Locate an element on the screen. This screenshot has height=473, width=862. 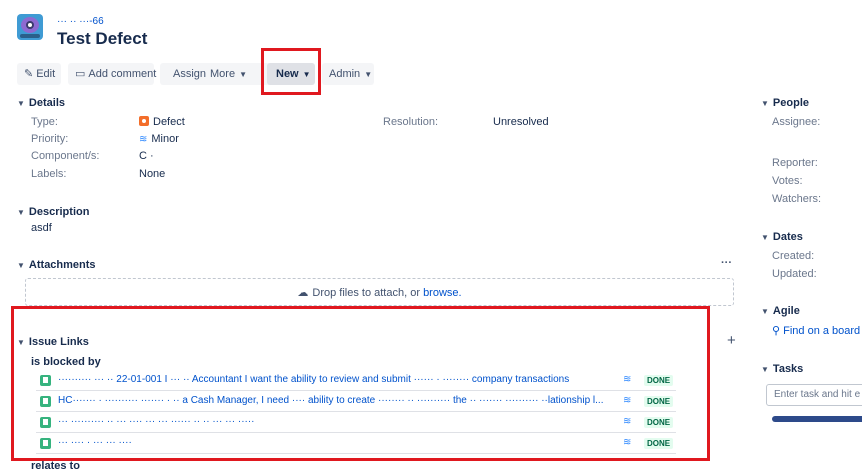
details-heading: Details is located at coordinates (46, 103).